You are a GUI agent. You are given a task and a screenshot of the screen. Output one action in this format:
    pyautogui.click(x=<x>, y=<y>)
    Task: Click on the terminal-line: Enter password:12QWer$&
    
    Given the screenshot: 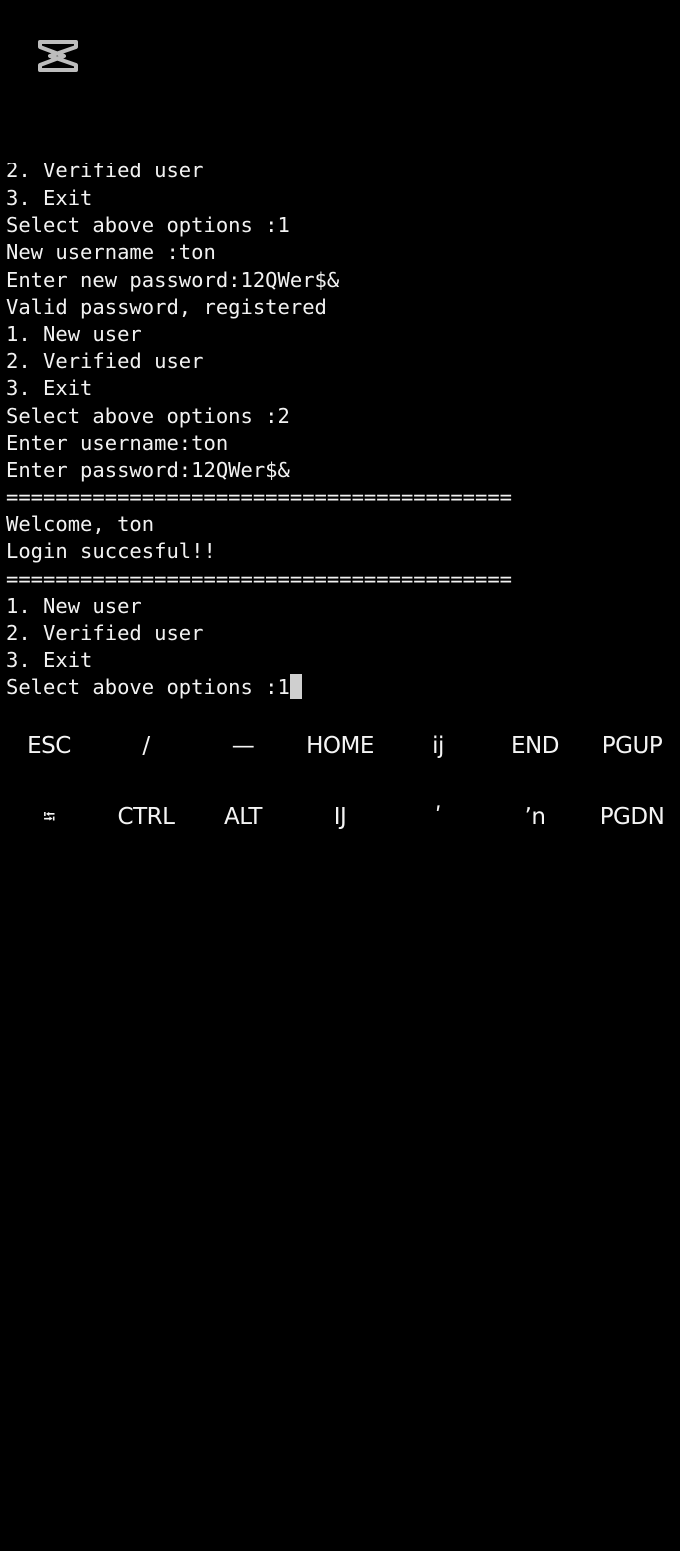 What is the action you would take?
    pyautogui.click(x=148, y=469)
    